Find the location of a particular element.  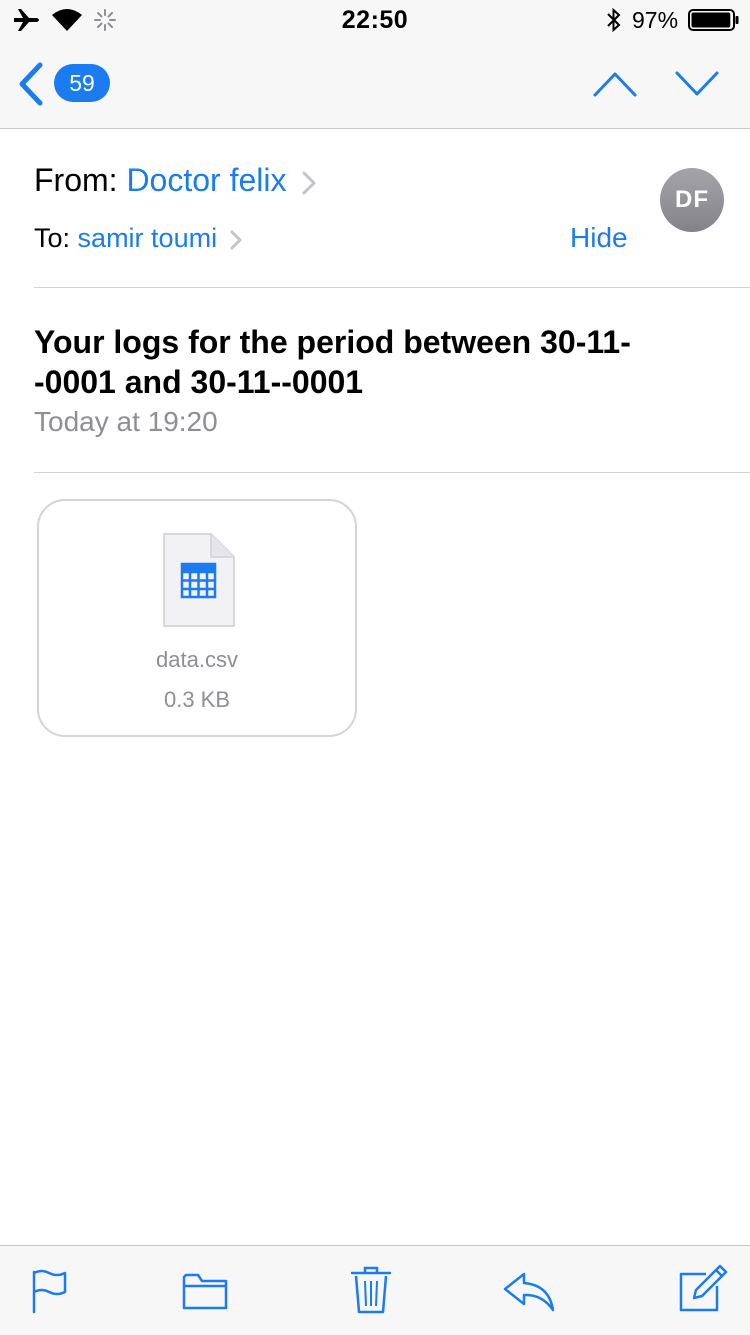

hide-details-link: Hide is located at coordinates (599, 238).